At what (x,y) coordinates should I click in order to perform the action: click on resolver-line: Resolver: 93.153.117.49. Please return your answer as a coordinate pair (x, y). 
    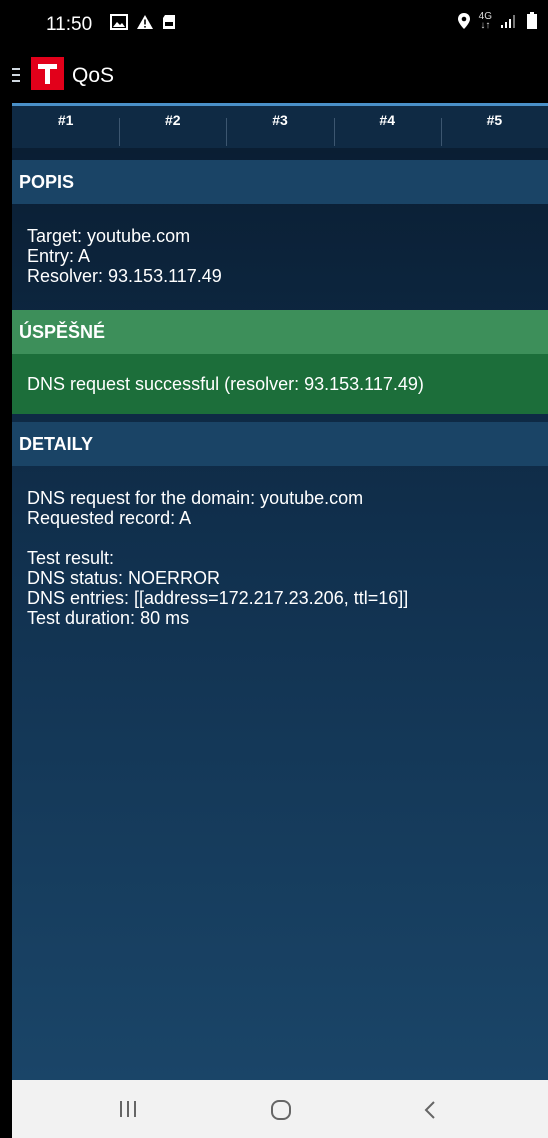
    Looking at the image, I should click on (124, 276).